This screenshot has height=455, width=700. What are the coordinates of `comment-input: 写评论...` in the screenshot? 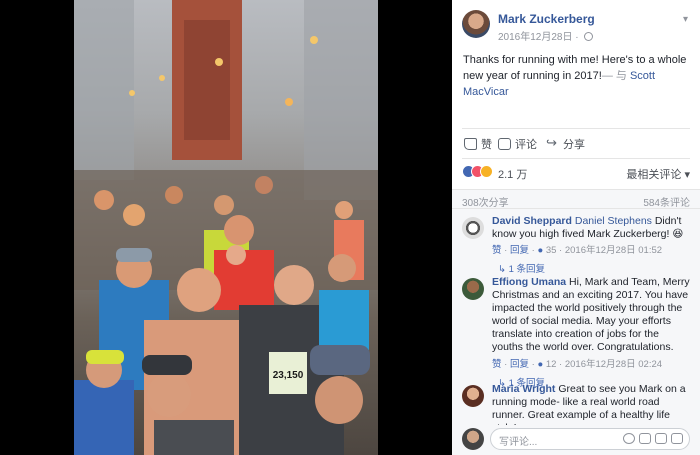 It's located at (590, 439).